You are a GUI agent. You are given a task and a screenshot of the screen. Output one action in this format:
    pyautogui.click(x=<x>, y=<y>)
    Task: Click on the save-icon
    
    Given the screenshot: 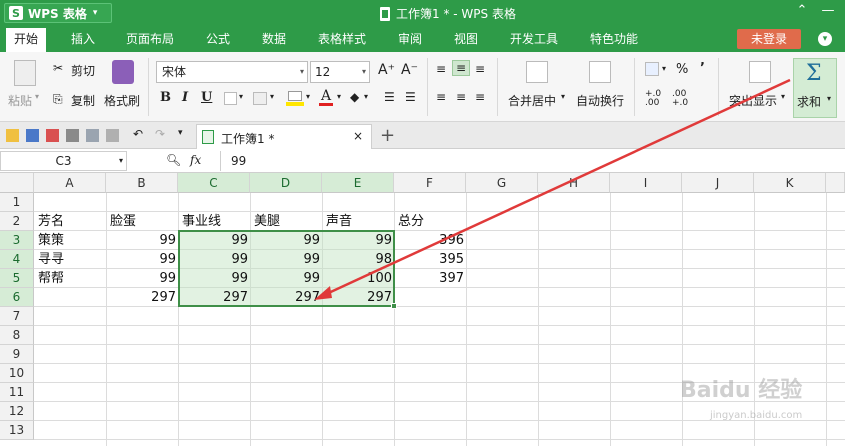 What is the action you would take?
    pyautogui.click(x=32, y=135)
    